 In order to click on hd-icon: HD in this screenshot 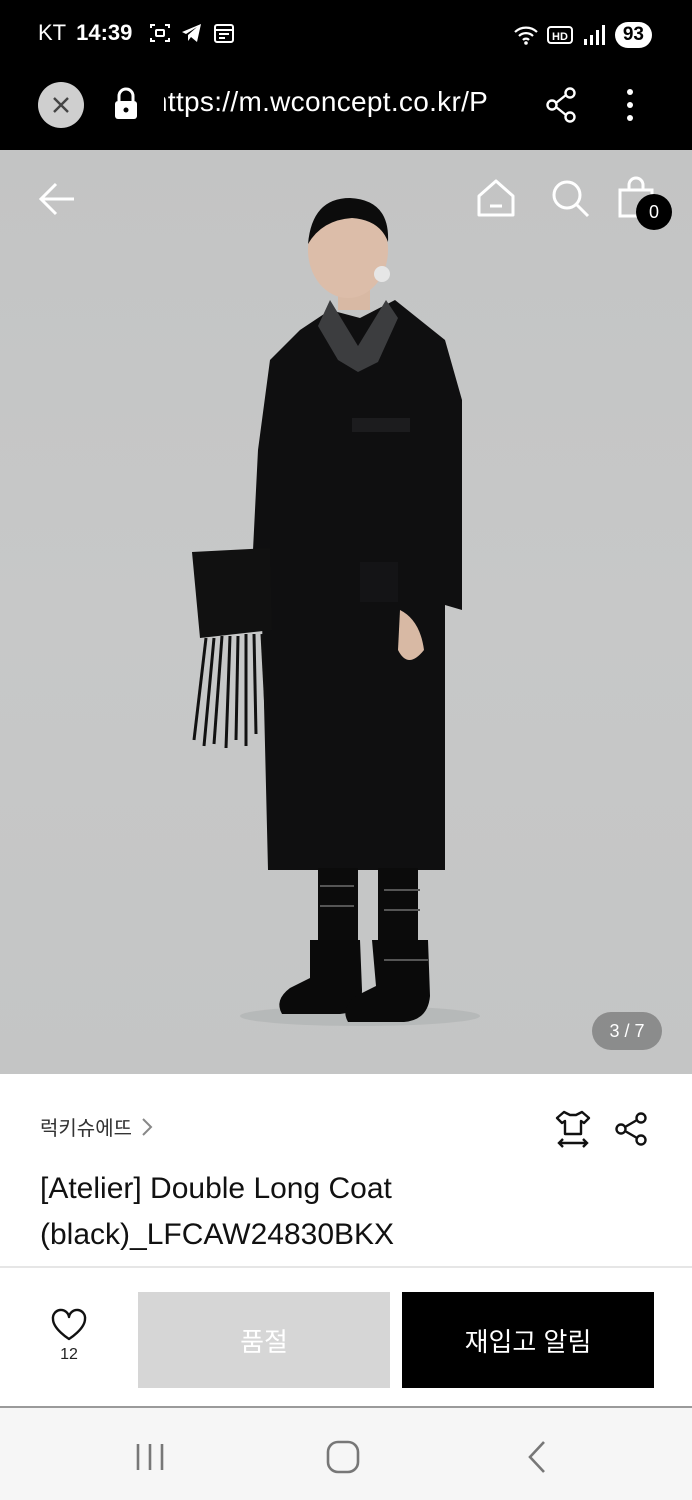, I will do `click(559, 35)`.